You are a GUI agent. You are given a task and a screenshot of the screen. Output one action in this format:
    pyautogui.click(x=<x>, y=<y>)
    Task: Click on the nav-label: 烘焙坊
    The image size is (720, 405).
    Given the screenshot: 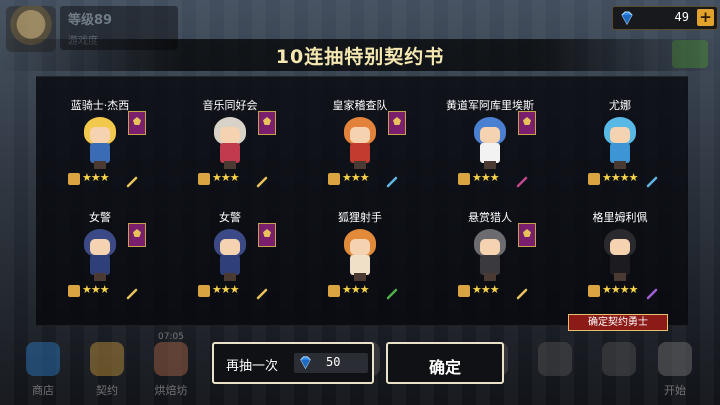 What is the action you would take?
    pyautogui.click(x=171, y=390)
    